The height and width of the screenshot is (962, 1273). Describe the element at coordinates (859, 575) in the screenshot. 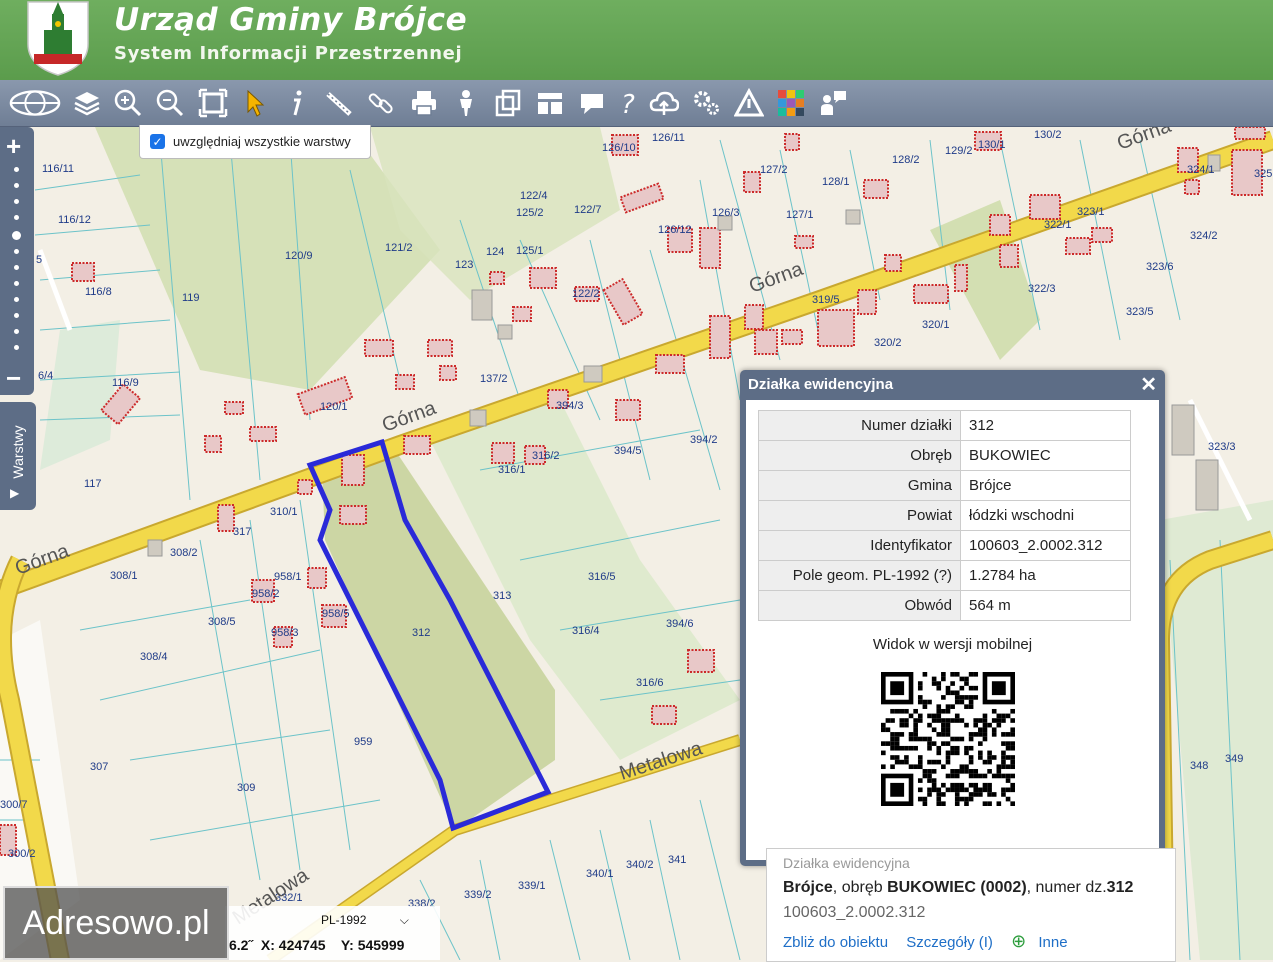

I see `attribute-label: Pole geom. PL-1992 (?)` at that location.